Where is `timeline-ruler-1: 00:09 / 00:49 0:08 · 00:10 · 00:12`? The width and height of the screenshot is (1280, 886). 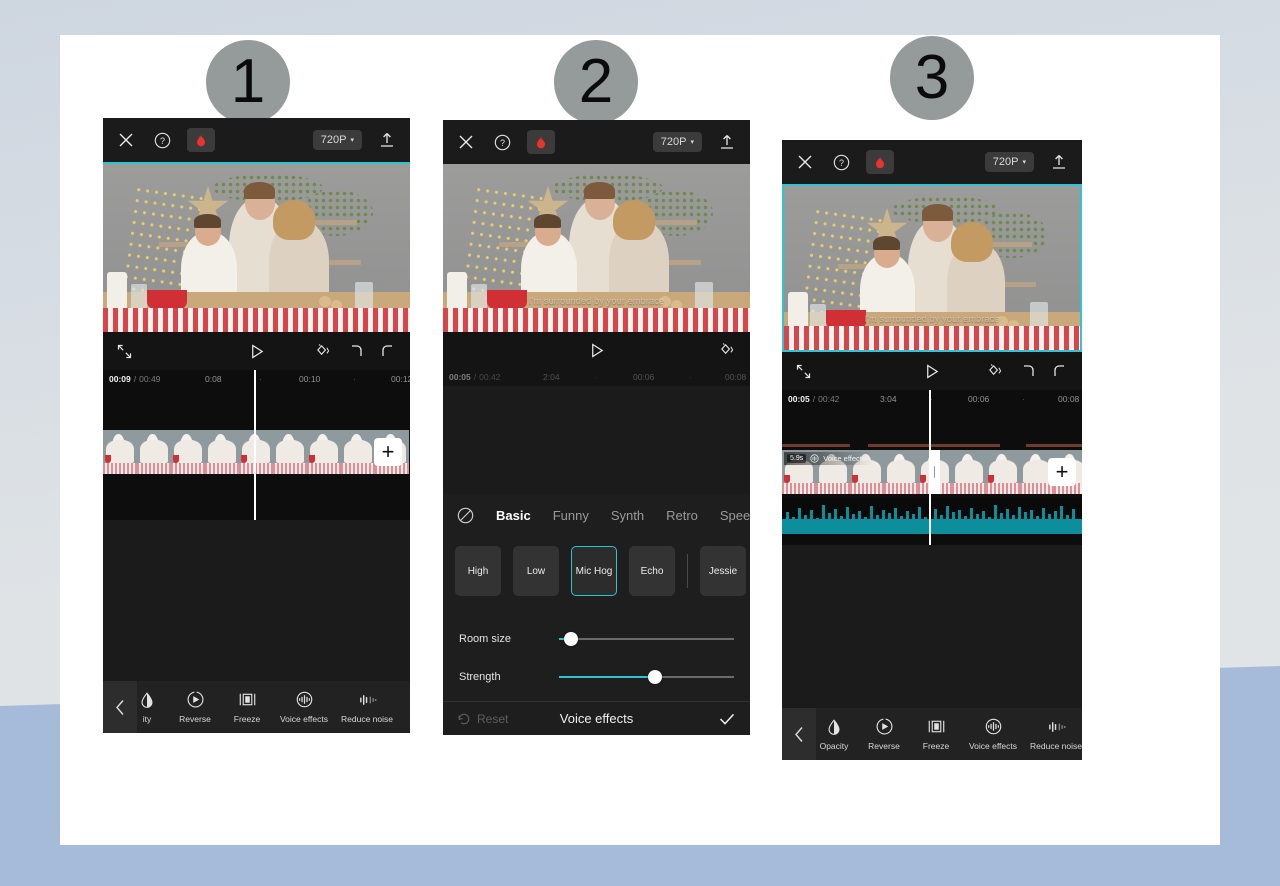
timeline-ruler-1: 00:09 / 00:49 0:08 · 00:10 · 00:12 is located at coordinates (256, 379).